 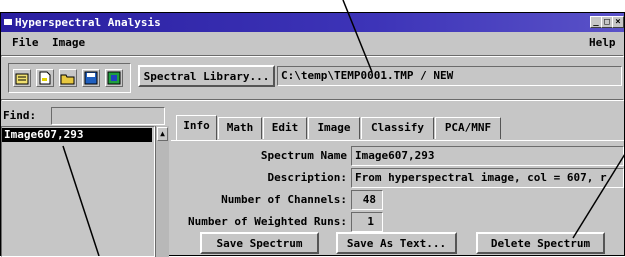 I want to click on weighted-runs-label: Number of Weighted Runs:, so click(x=267, y=221).